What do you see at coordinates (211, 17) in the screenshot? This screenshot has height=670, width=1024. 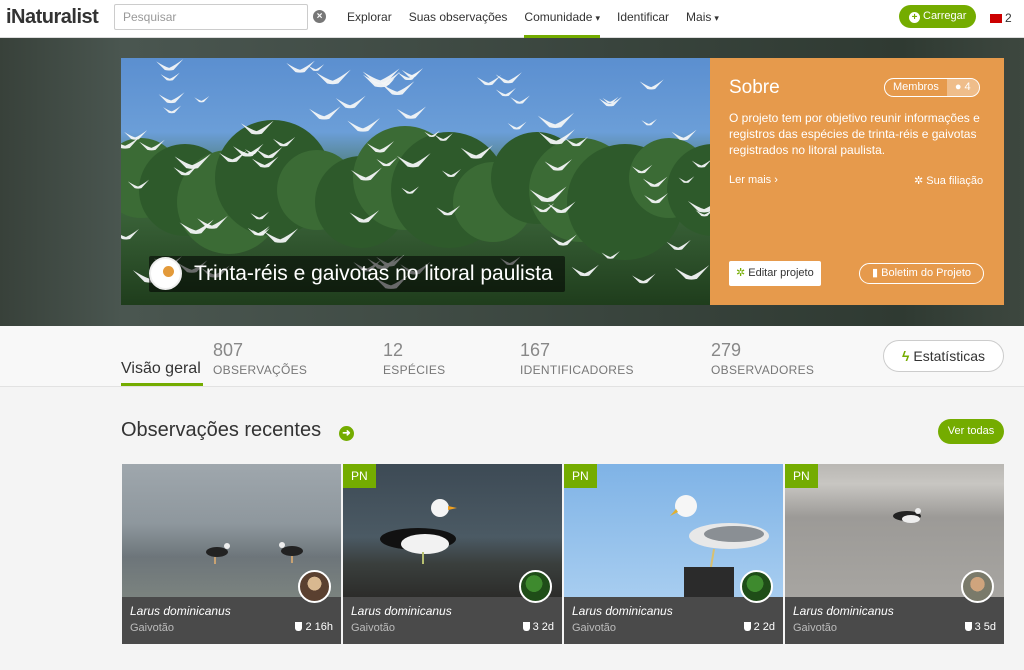 I see `search-input` at bounding box center [211, 17].